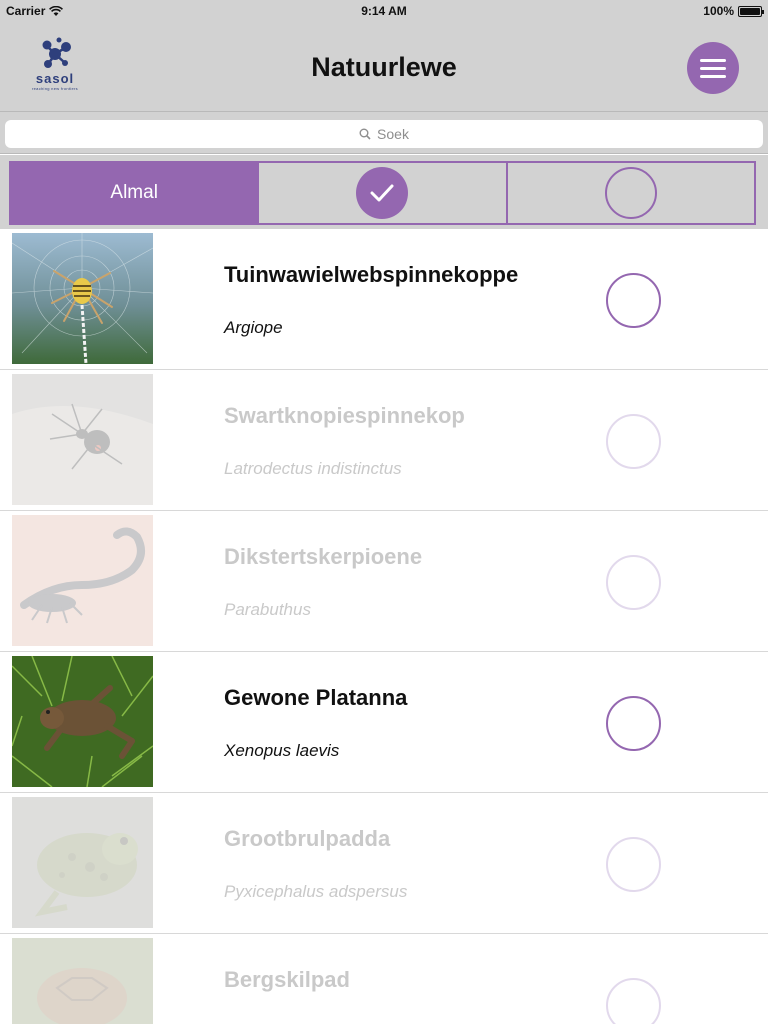 The width and height of the screenshot is (768, 1024). Describe the element at coordinates (313, 468) in the screenshot. I see `species-latin-name: Latrodectus indistinctus` at that location.